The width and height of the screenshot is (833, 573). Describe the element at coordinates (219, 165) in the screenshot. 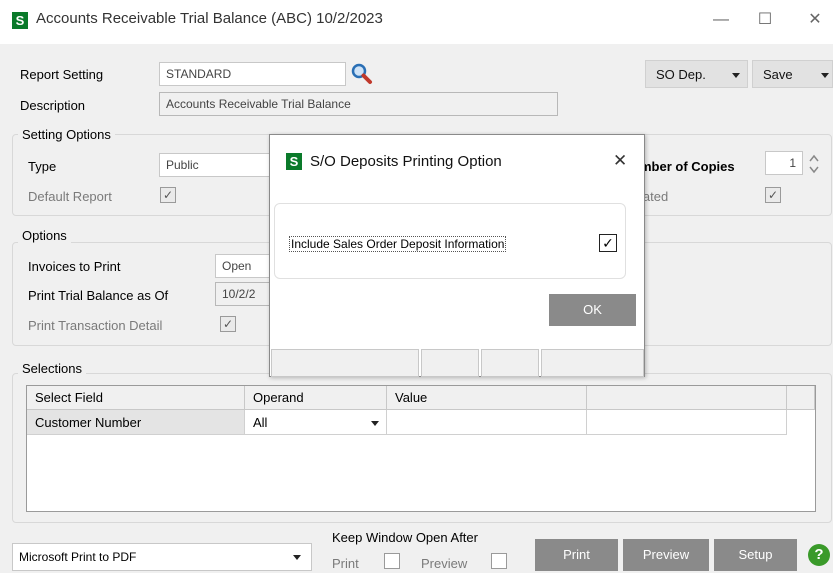

I see `type-dropdown: Public` at that location.